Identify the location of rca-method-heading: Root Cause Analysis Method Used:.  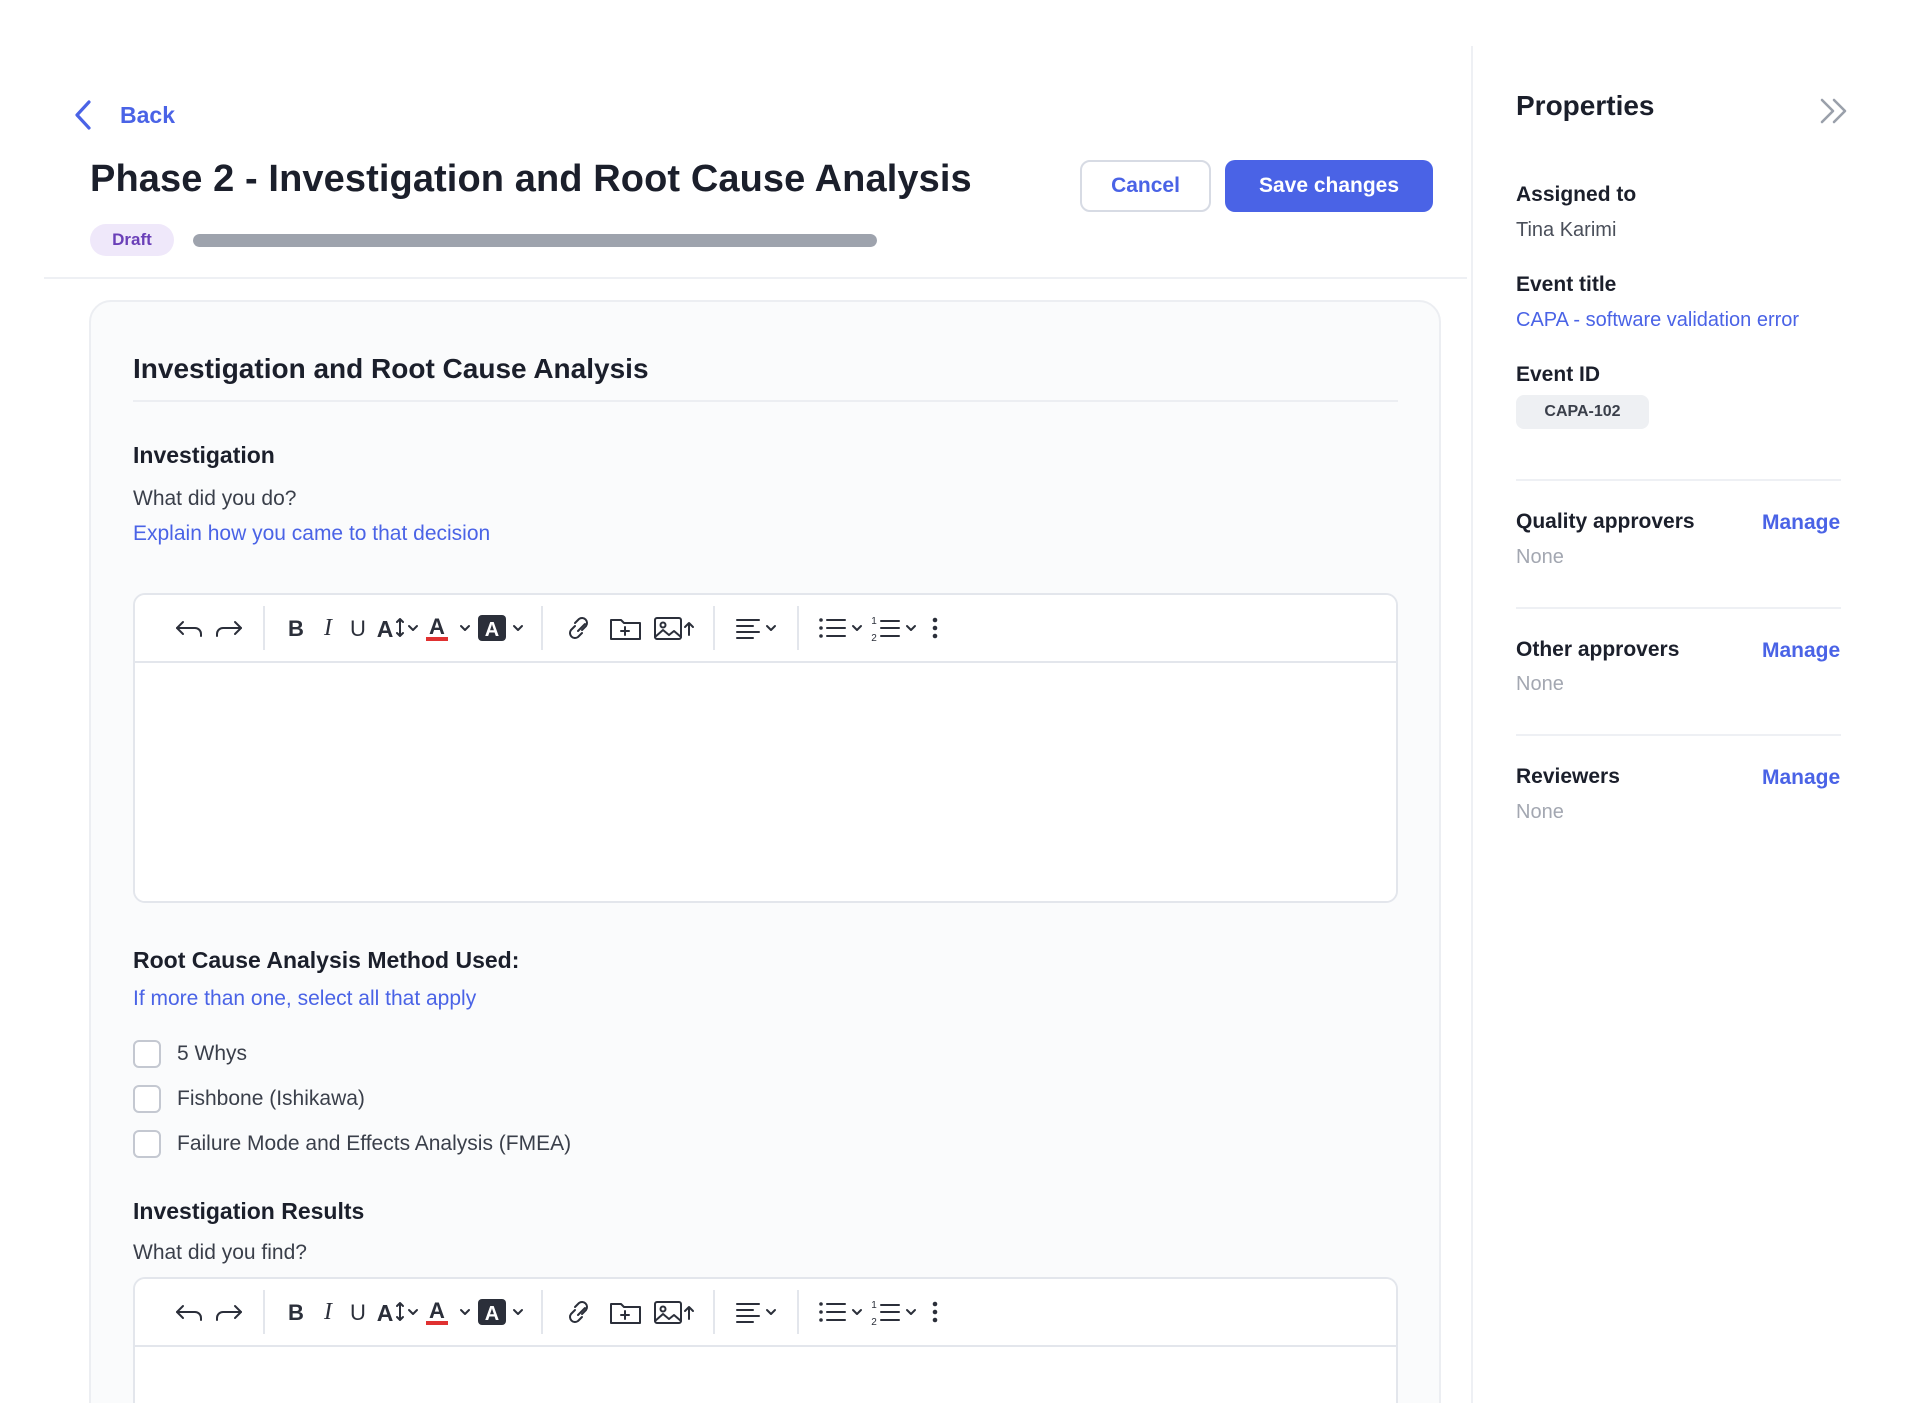
(326, 960).